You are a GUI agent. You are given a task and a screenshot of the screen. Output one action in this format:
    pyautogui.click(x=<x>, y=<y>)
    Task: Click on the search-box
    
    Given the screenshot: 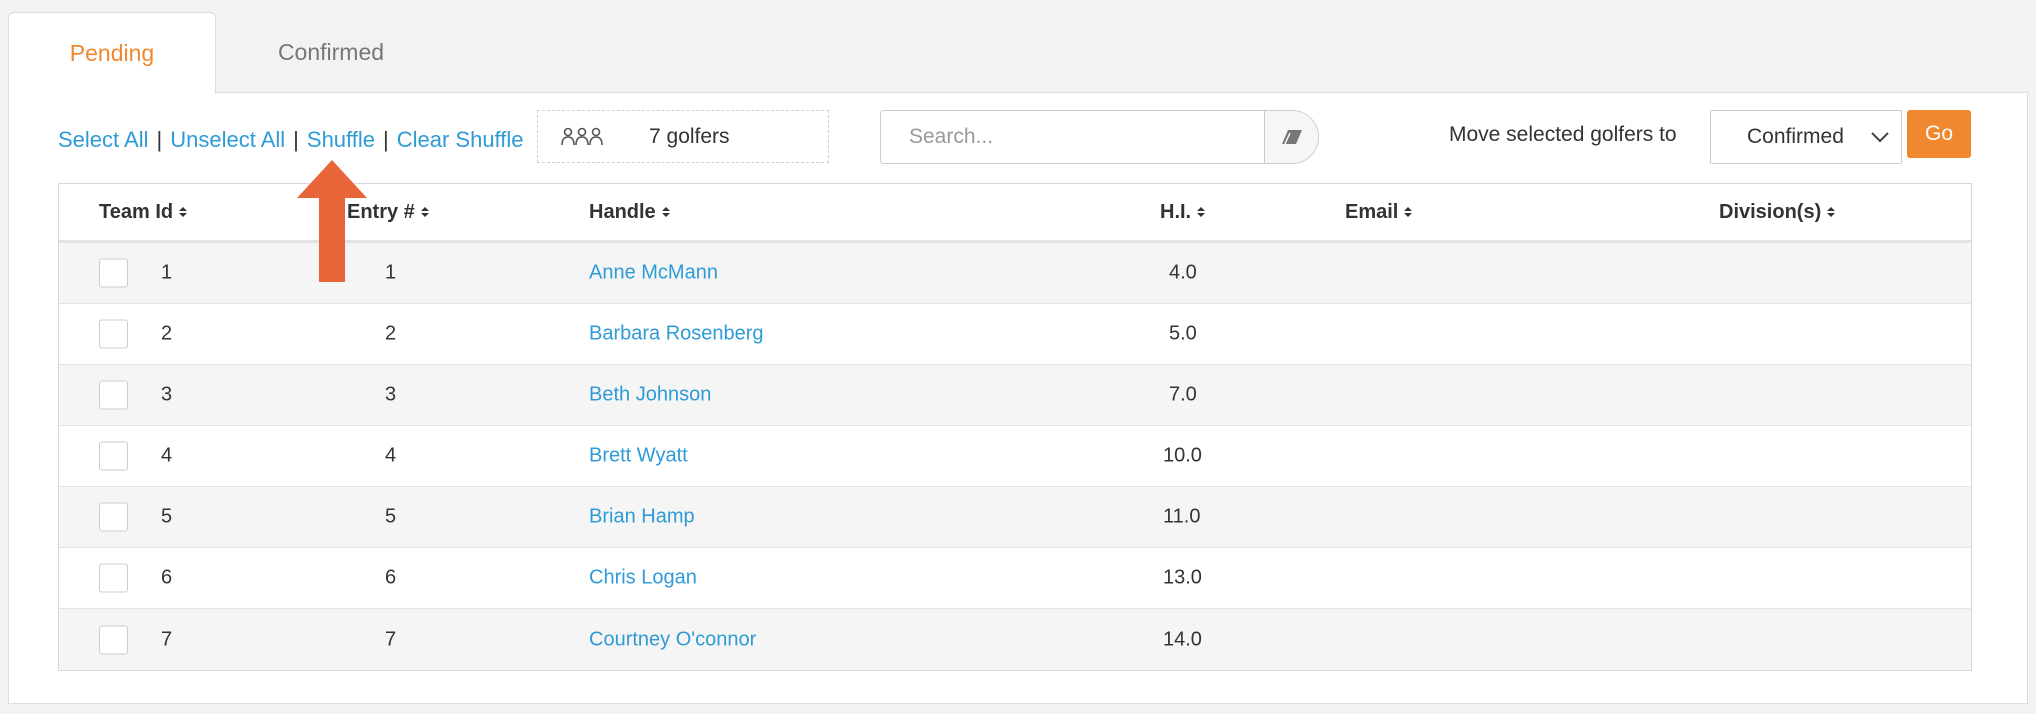 What is the action you would take?
    pyautogui.click(x=1099, y=137)
    